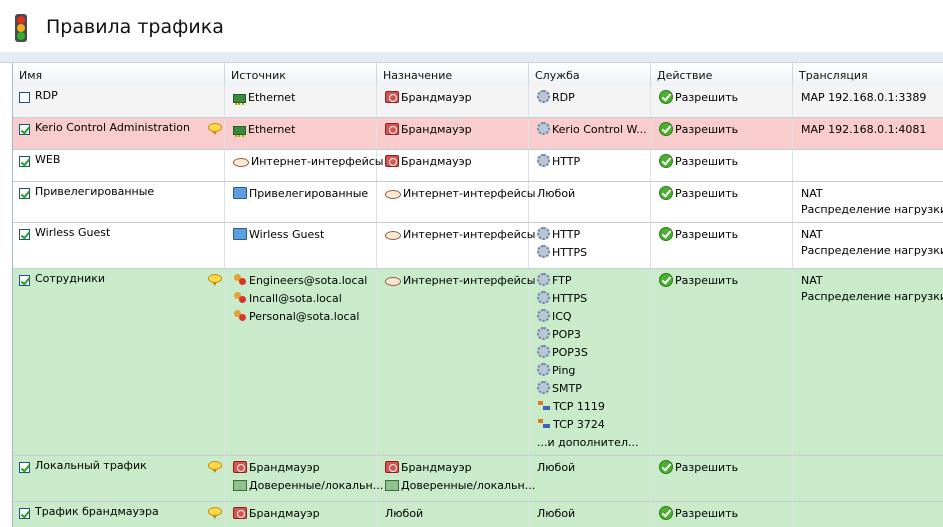  I want to click on rule-service-cell: HTTP HTTPS, so click(590, 245).